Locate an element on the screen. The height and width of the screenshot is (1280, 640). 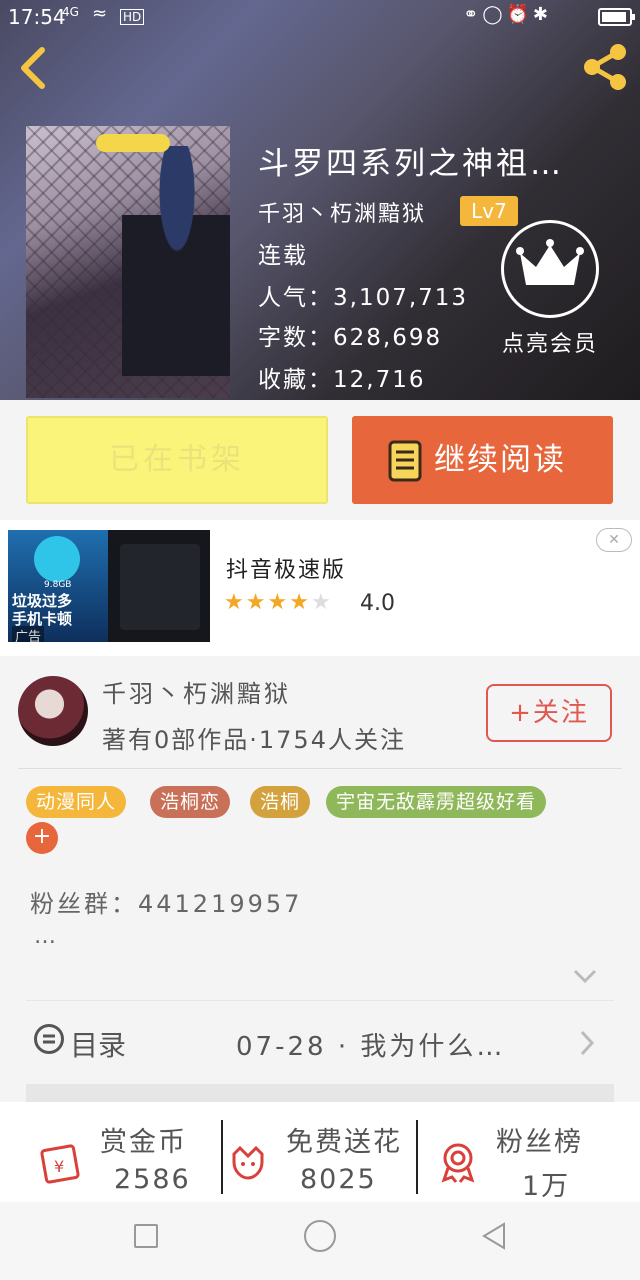
list-icon is located at coordinates (49, 1039).